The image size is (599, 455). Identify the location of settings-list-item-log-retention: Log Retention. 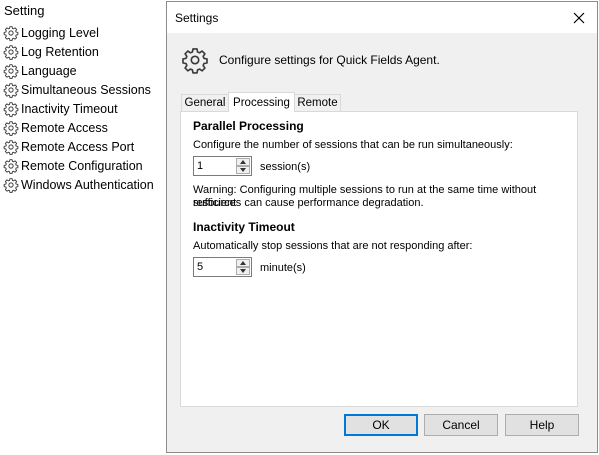
(78, 51).